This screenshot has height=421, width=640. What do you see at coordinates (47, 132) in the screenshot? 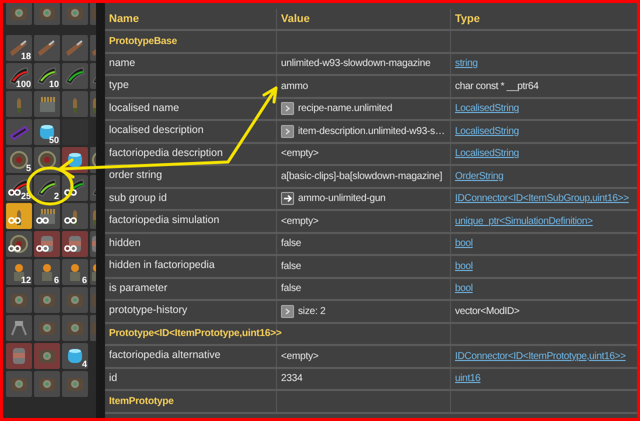
I see `inventory-slot: 50` at bounding box center [47, 132].